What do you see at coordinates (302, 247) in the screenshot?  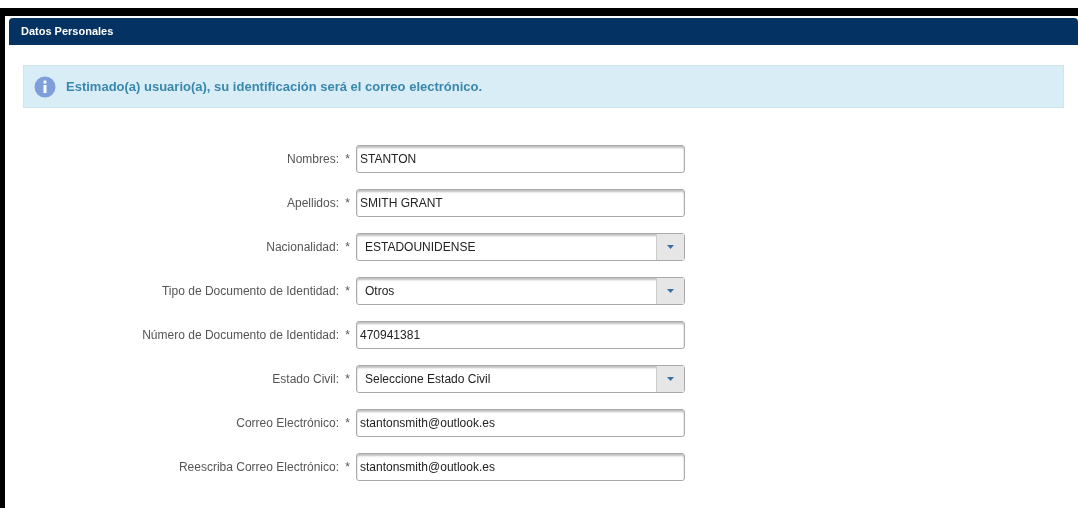 I see `field-label: Nacionalidad:` at bounding box center [302, 247].